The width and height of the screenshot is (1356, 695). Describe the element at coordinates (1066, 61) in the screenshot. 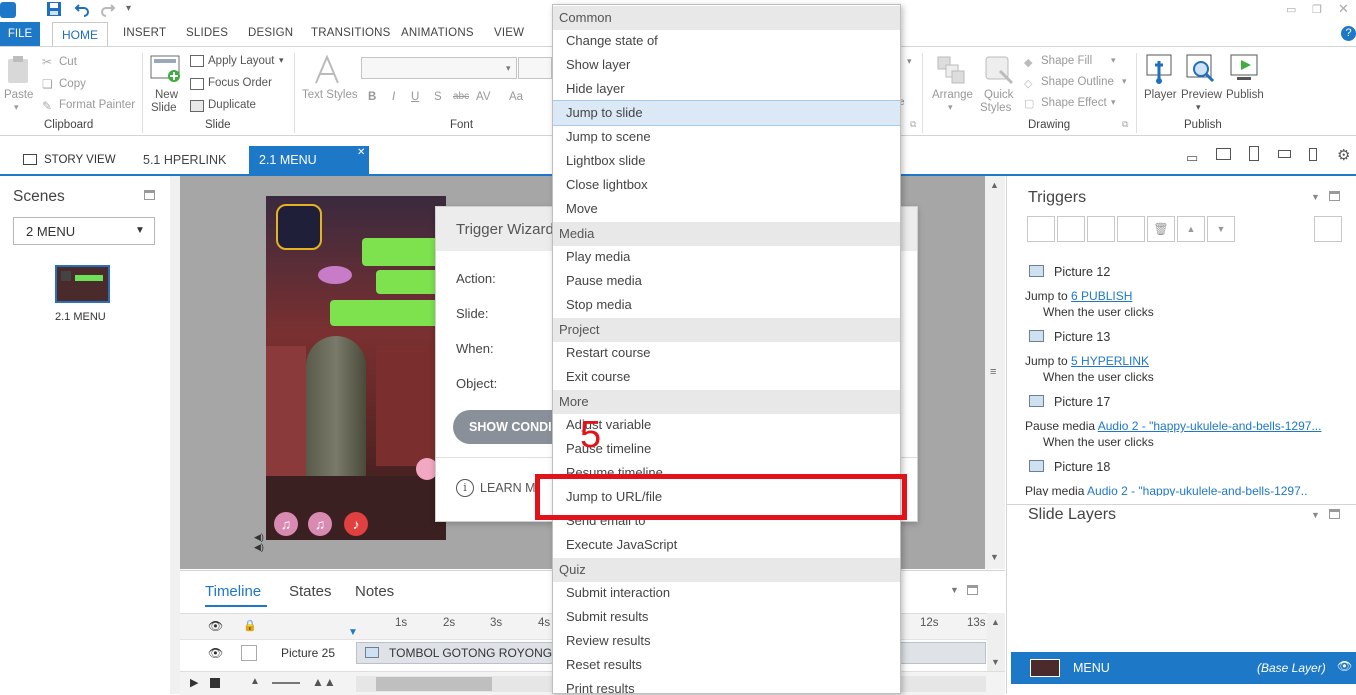

I see `shape-fill-button: Shape Fill` at that location.